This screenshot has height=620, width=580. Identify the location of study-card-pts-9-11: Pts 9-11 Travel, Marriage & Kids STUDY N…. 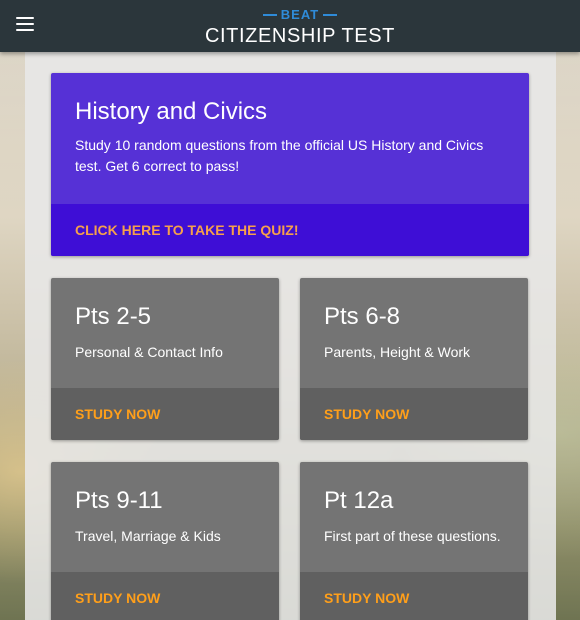
(165, 541).